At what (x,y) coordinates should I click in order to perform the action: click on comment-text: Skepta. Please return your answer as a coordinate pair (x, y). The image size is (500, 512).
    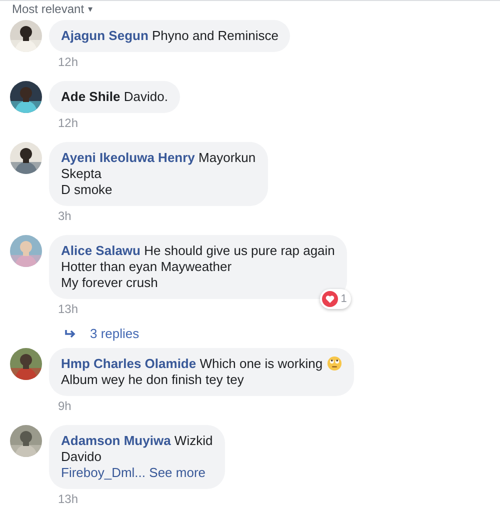
    Looking at the image, I should click on (81, 174).